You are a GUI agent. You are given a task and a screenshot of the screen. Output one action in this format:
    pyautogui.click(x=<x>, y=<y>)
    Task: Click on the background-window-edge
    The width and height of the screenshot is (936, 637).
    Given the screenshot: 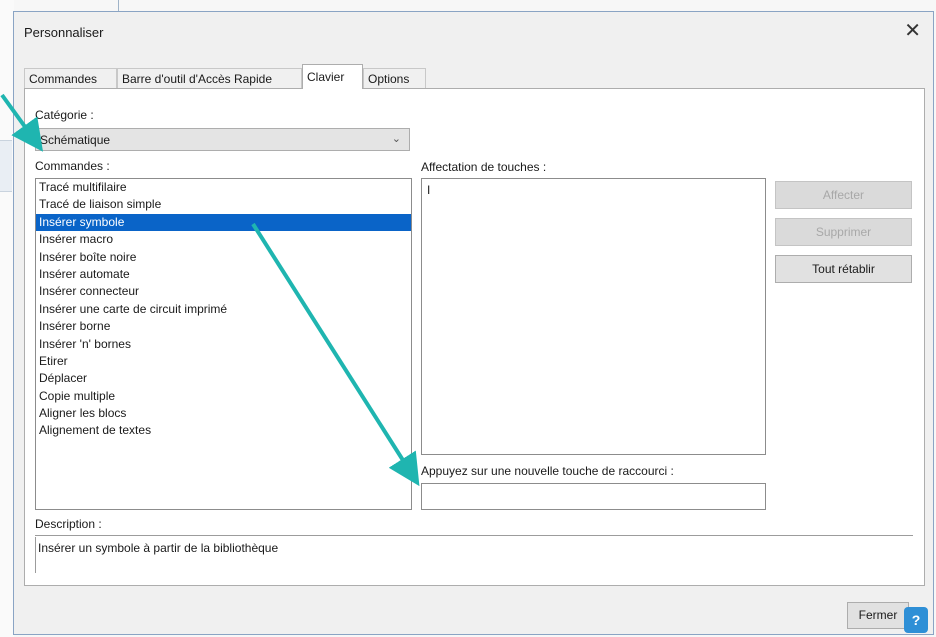 What is the action you would take?
    pyautogui.click(x=7, y=318)
    